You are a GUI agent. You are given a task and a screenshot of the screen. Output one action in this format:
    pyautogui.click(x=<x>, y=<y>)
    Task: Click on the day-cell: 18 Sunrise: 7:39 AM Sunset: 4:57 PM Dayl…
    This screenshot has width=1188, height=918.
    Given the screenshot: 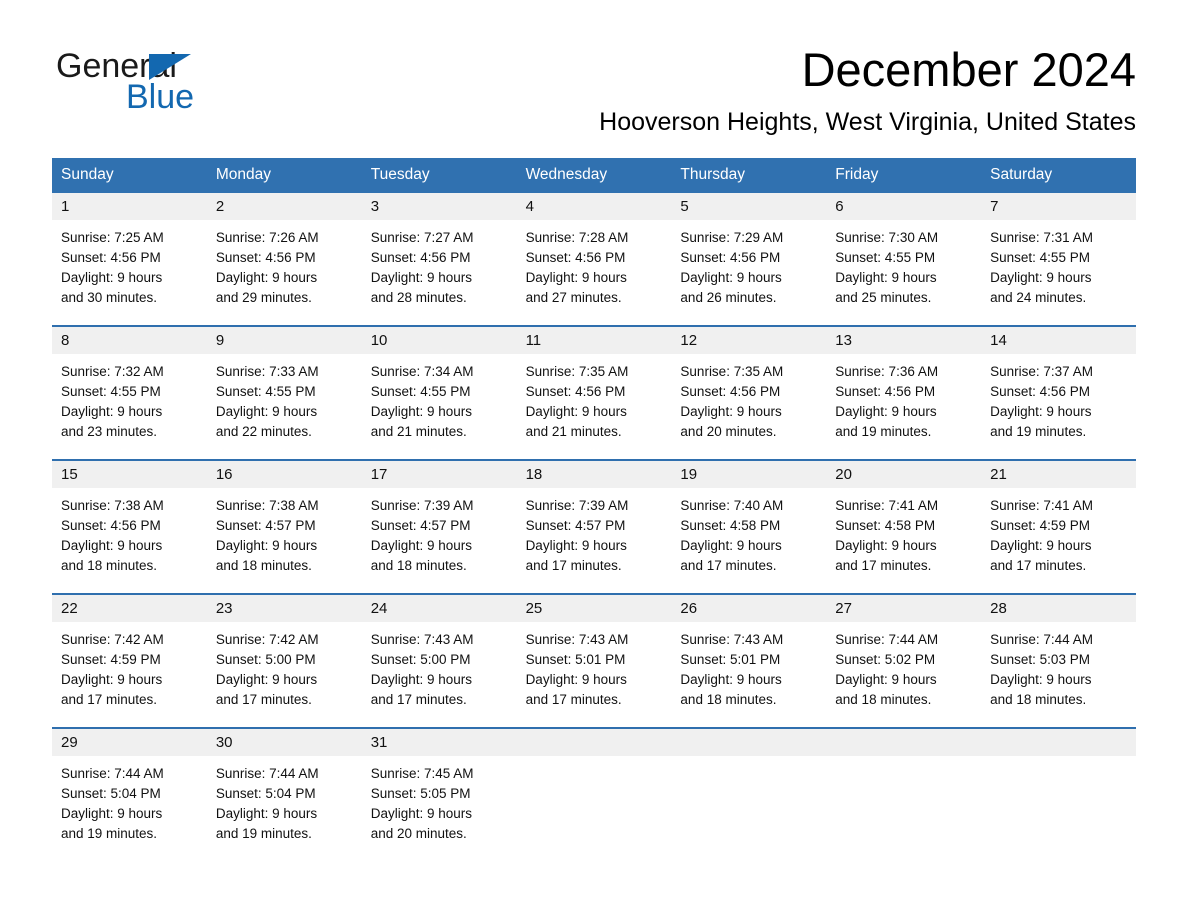 What is the action you would take?
    pyautogui.click(x=594, y=527)
    